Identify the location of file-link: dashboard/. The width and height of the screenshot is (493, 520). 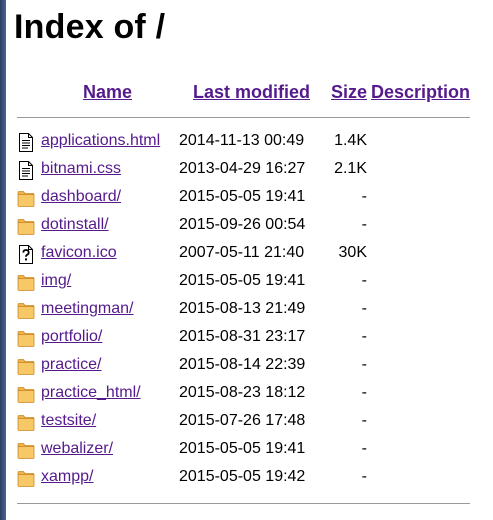
(81, 197).